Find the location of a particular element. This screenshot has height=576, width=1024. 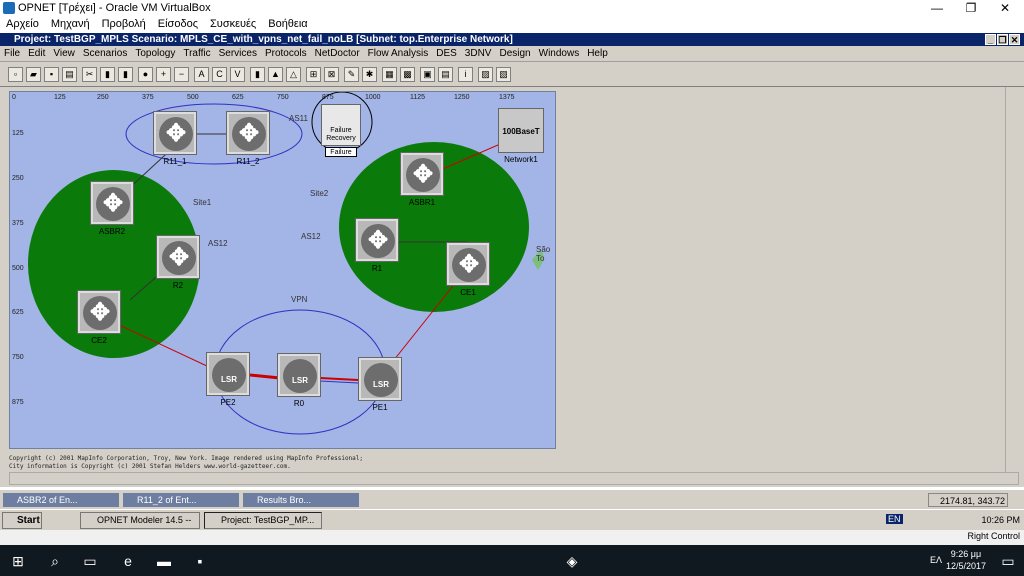

menu-scenarios: Scenarios is located at coordinates (105, 54).